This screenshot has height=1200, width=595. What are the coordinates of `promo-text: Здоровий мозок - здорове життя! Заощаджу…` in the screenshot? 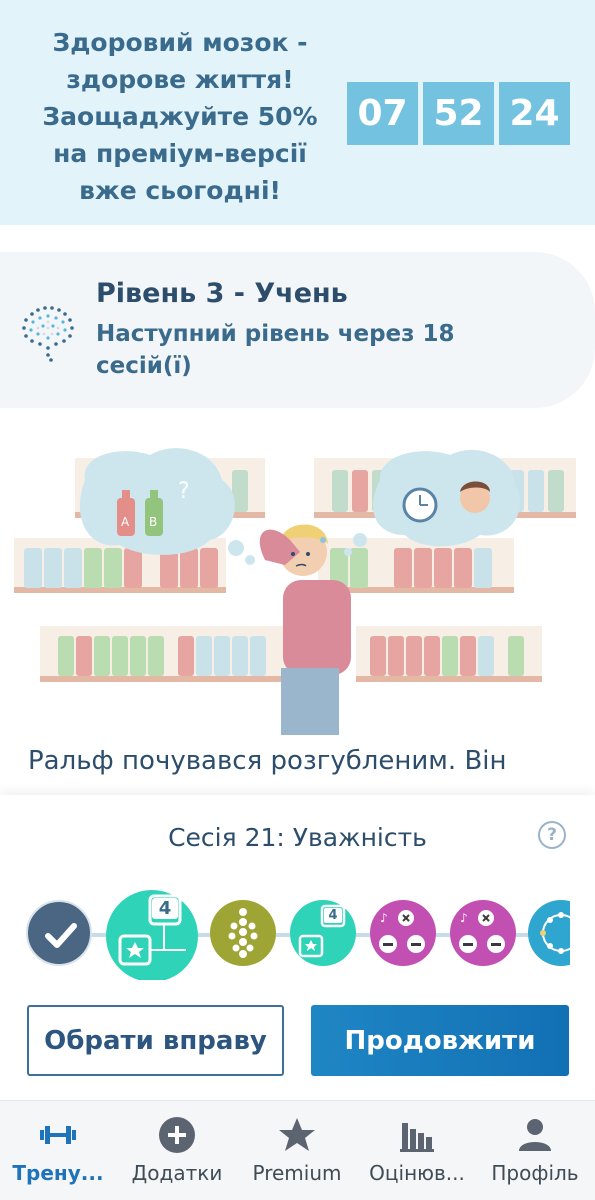 It's located at (180, 116).